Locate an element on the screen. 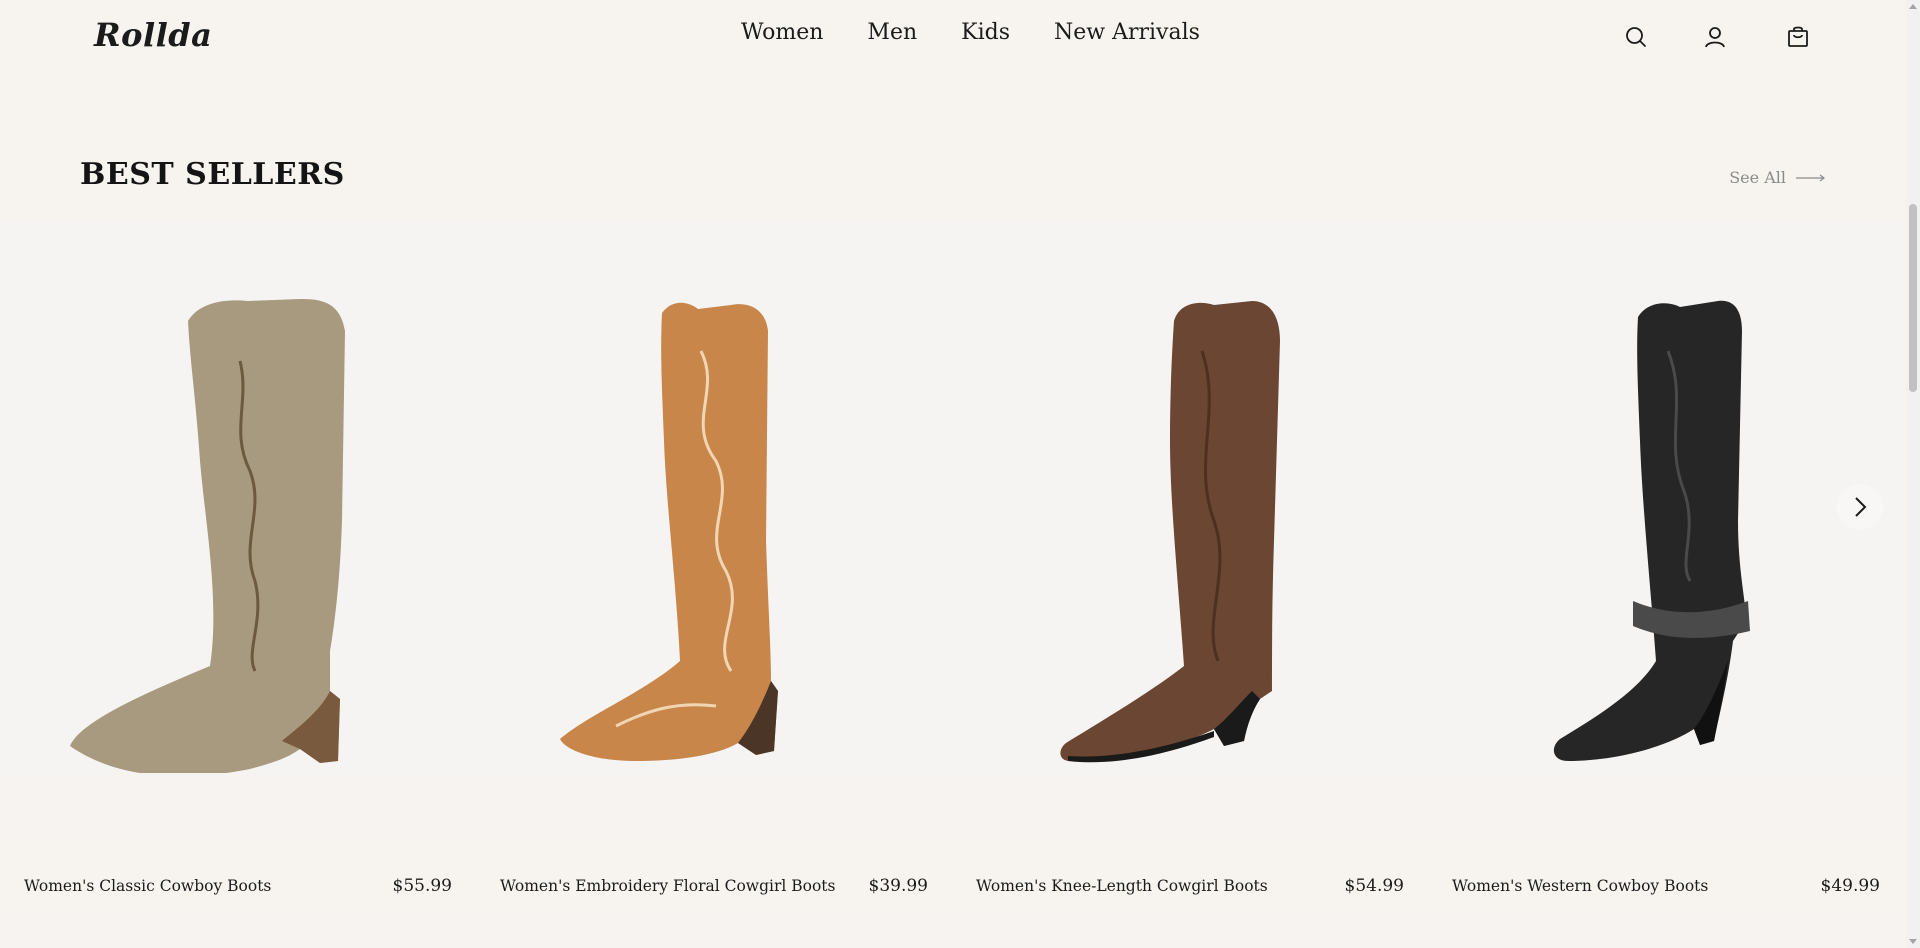  see-all-label: See All is located at coordinates (1757, 177).